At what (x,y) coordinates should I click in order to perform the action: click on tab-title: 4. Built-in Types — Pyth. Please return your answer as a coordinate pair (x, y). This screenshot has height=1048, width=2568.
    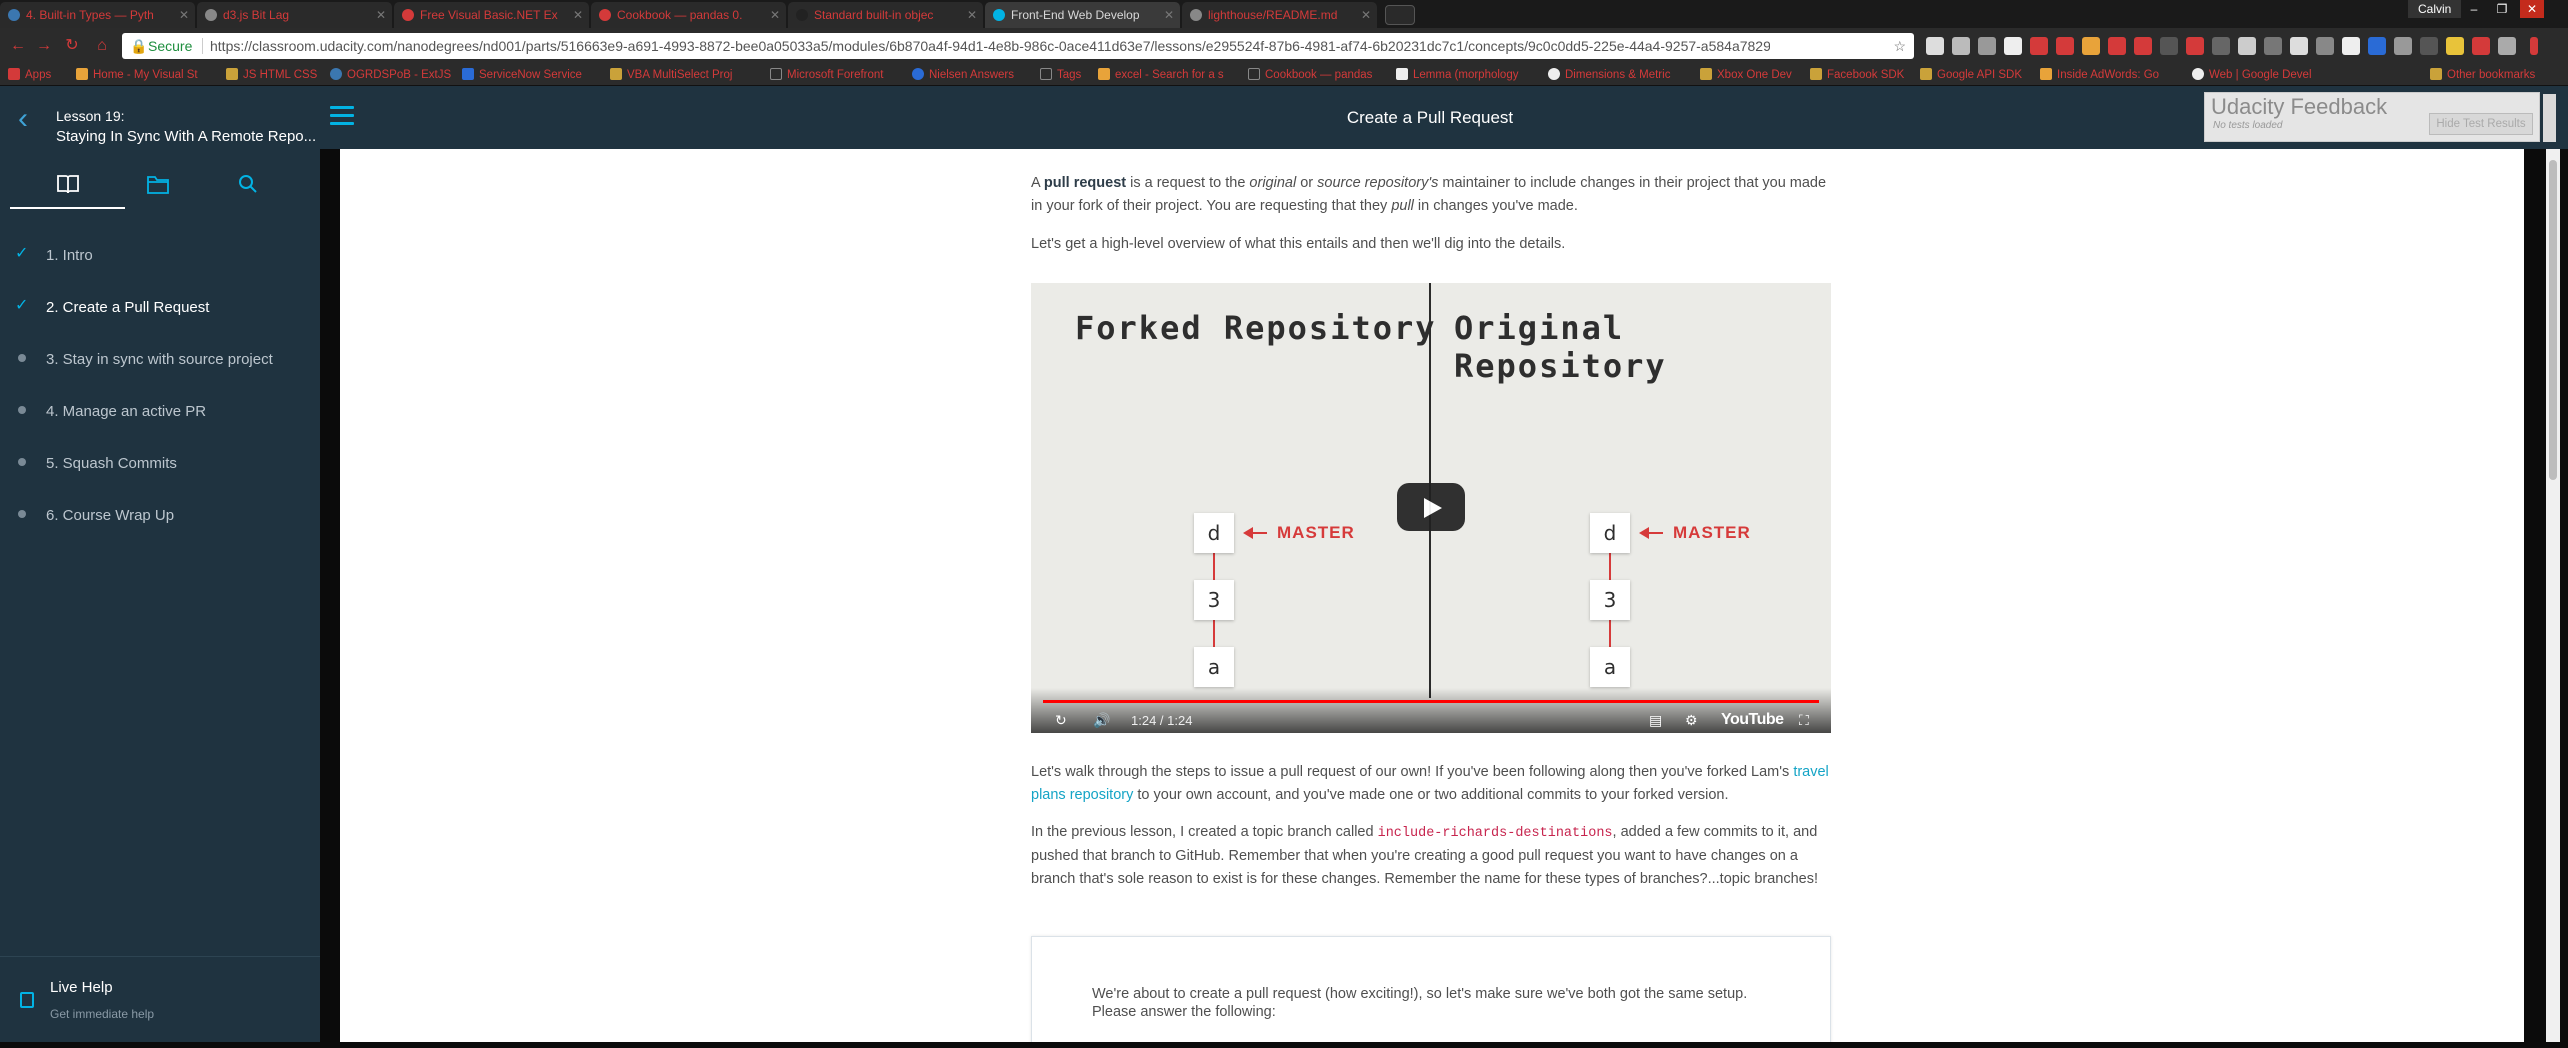
    Looking at the image, I should click on (90, 15).